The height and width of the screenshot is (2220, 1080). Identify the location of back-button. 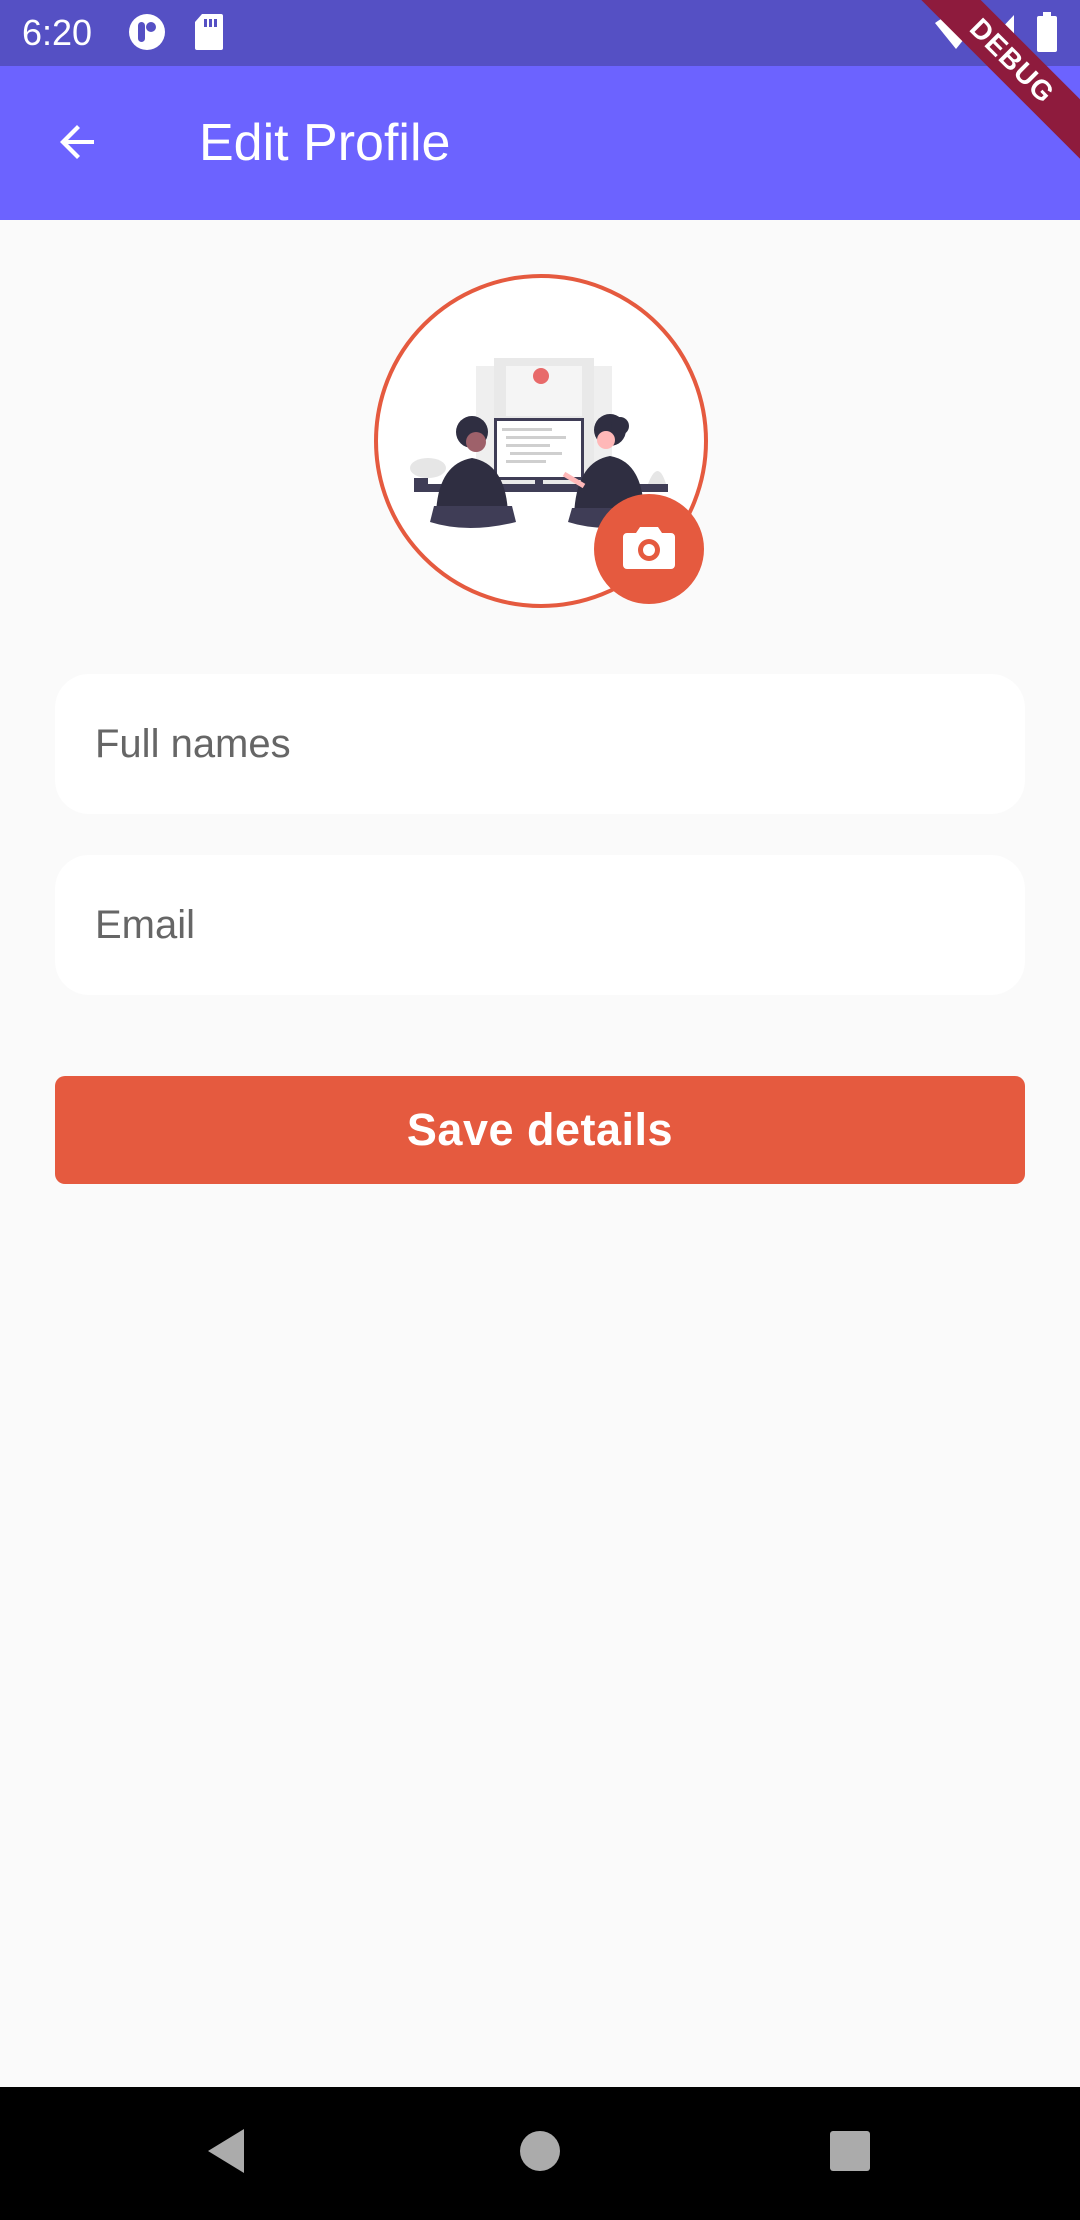
(78, 144).